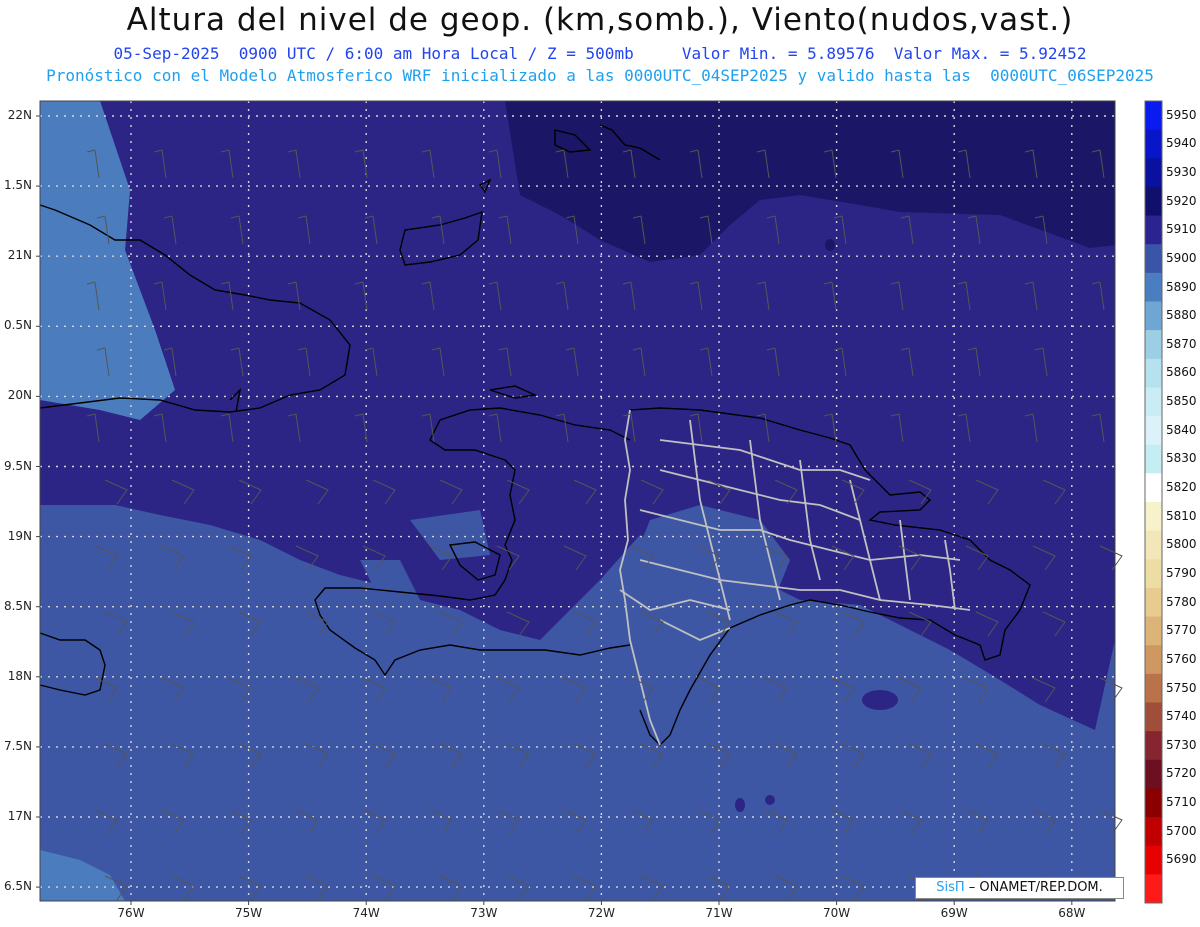 The height and width of the screenshot is (927, 1200). Describe the element at coordinates (601, 913) in the screenshot. I see `lon-label: 72W` at that location.